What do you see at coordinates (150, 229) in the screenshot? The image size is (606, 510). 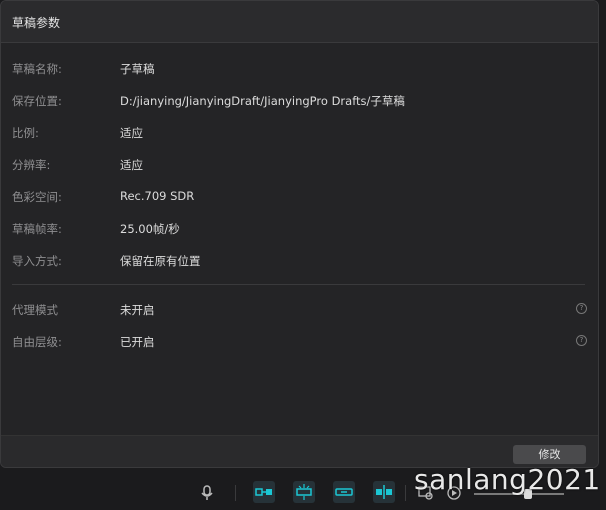 I see `frame-rate-value: 25.00帧/秒` at bounding box center [150, 229].